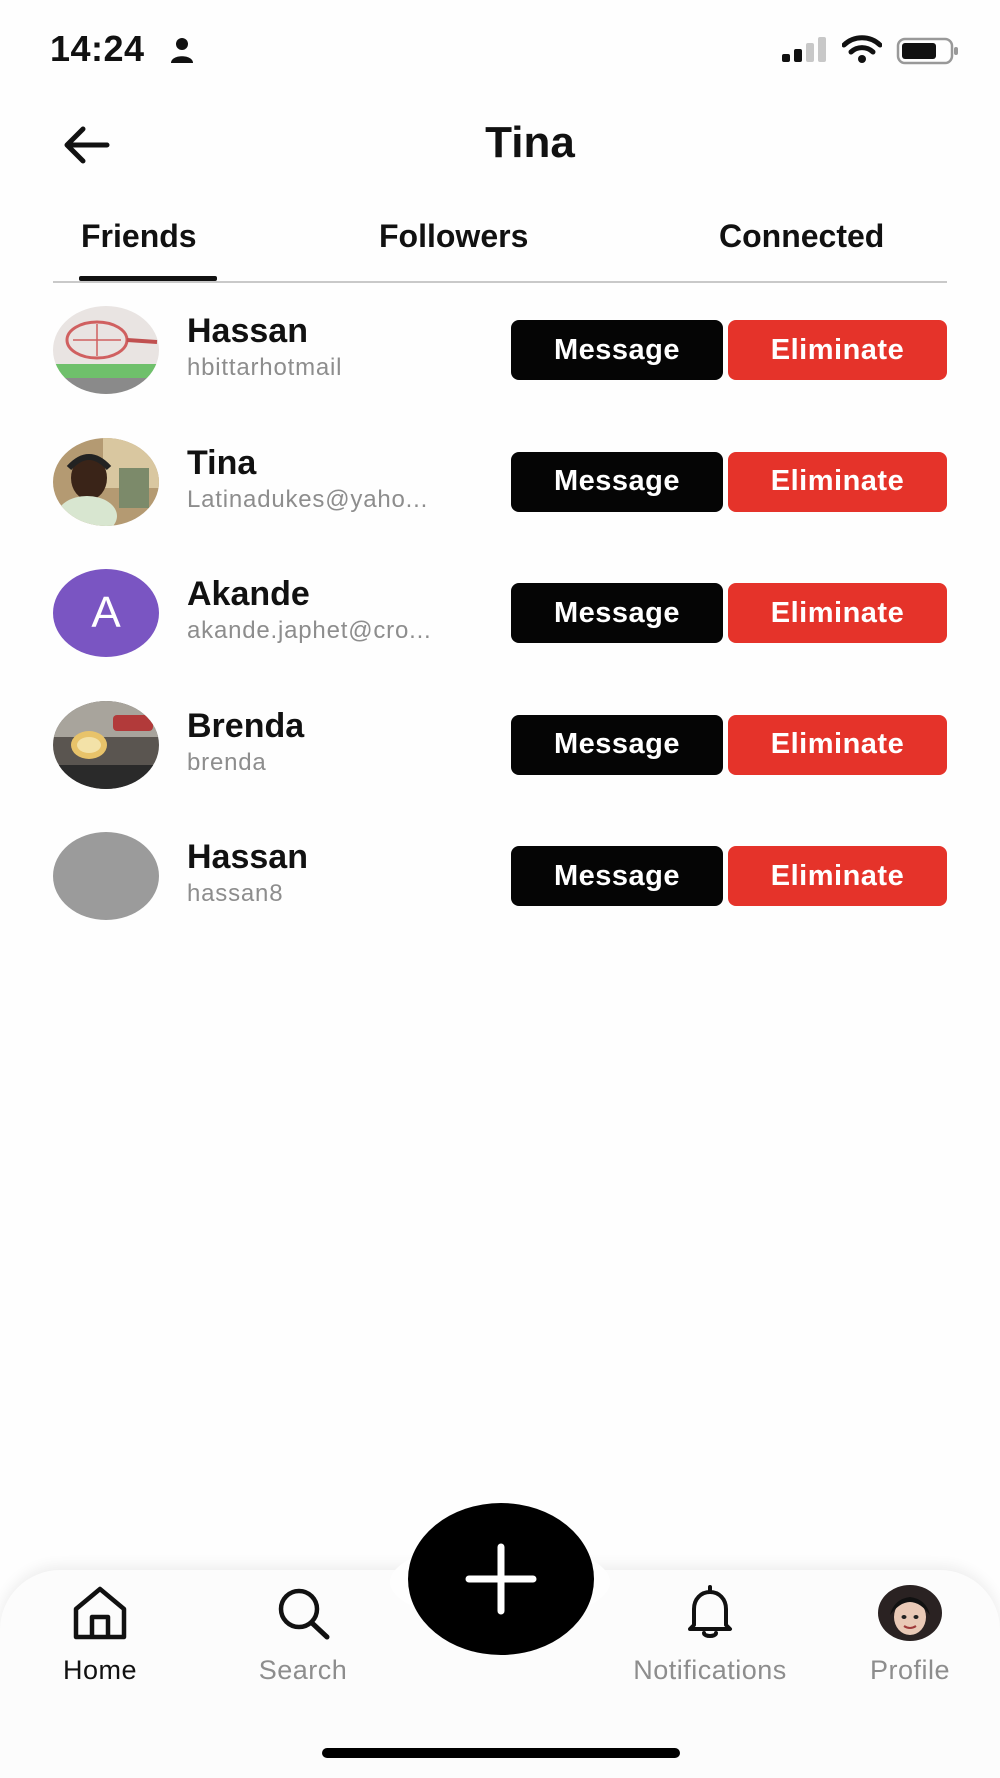 The width and height of the screenshot is (1000, 1778). I want to click on home-indicator, so click(501, 1753).